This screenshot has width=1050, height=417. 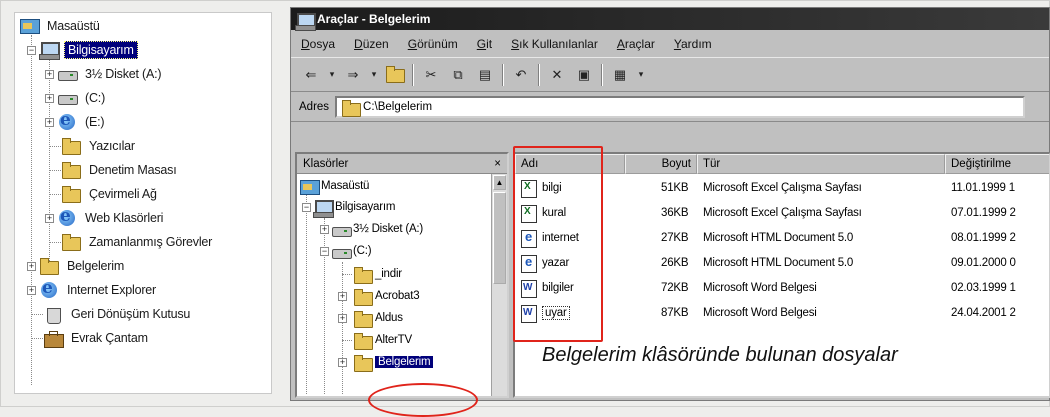 What do you see at coordinates (423, 400) in the screenshot?
I see `highlight-oval-belgelerim` at bounding box center [423, 400].